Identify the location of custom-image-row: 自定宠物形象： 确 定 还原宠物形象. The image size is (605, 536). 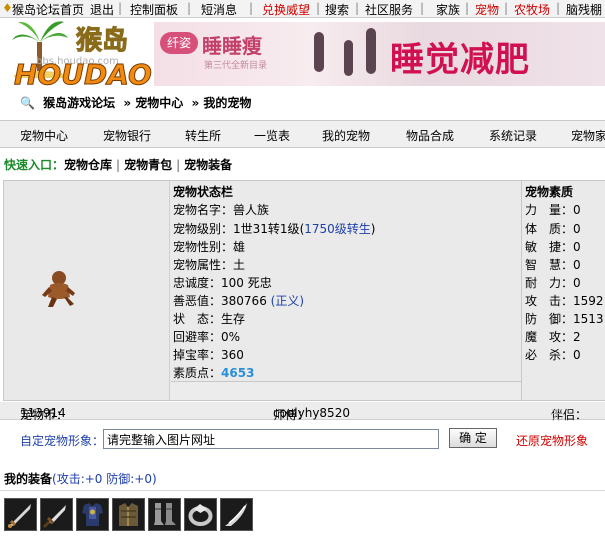
(302, 439).